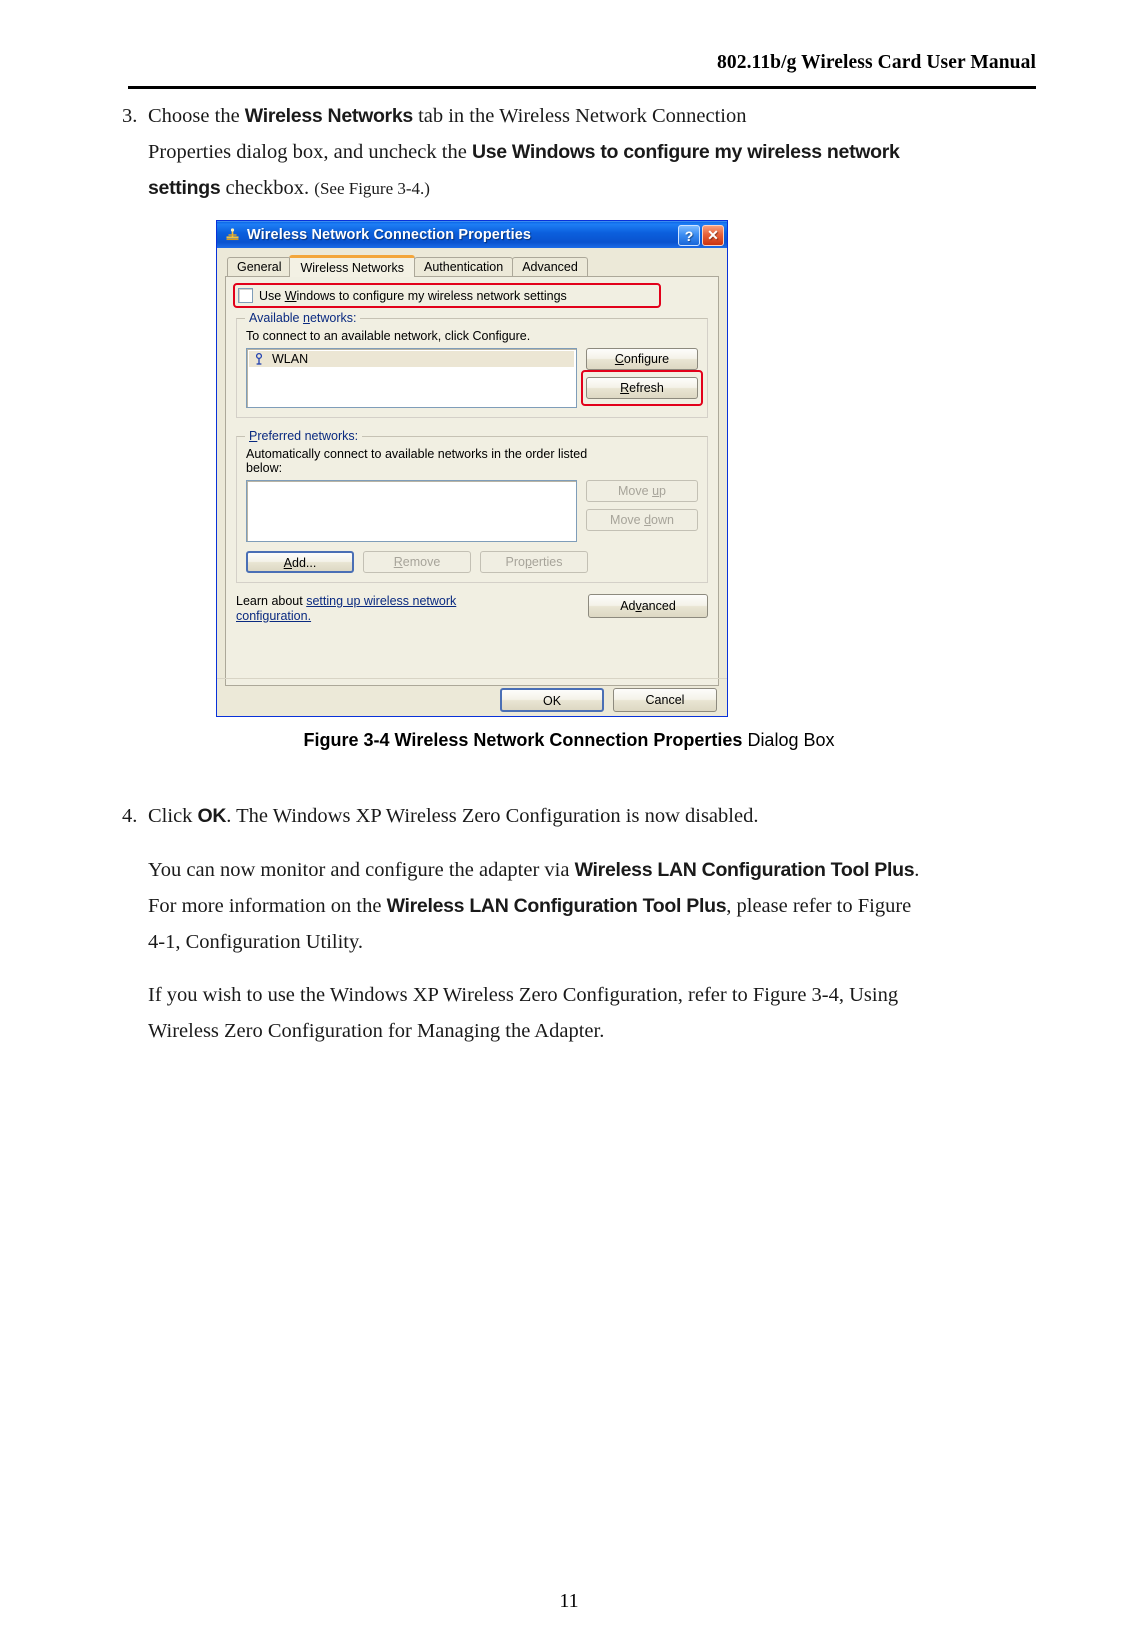 The height and width of the screenshot is (1652, 1138). What do you see at coordinates (662, 491) in the screenshot?
I see `move-up-label-post: p` at bounding box center [662, 491].